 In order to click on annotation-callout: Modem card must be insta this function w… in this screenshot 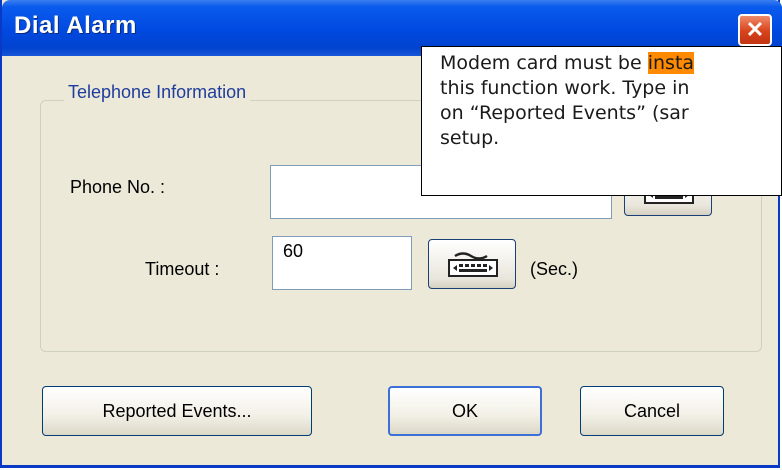, I will do `click(601, 121)`.